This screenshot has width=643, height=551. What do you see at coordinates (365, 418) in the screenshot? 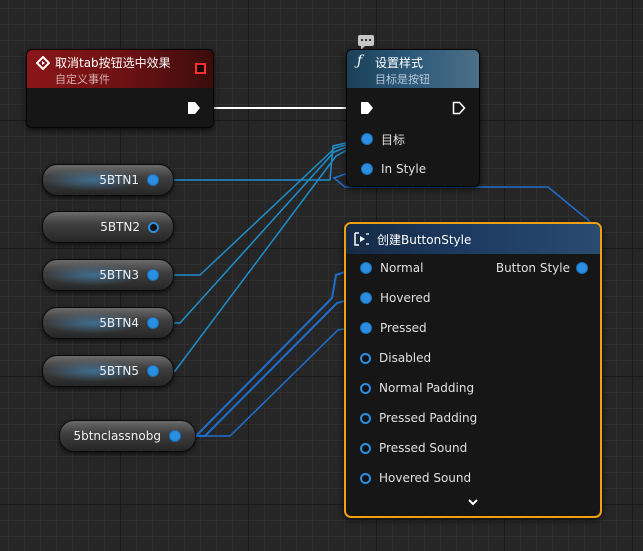
I see `pressed-padding-pin` at bounding box center [365, 418].